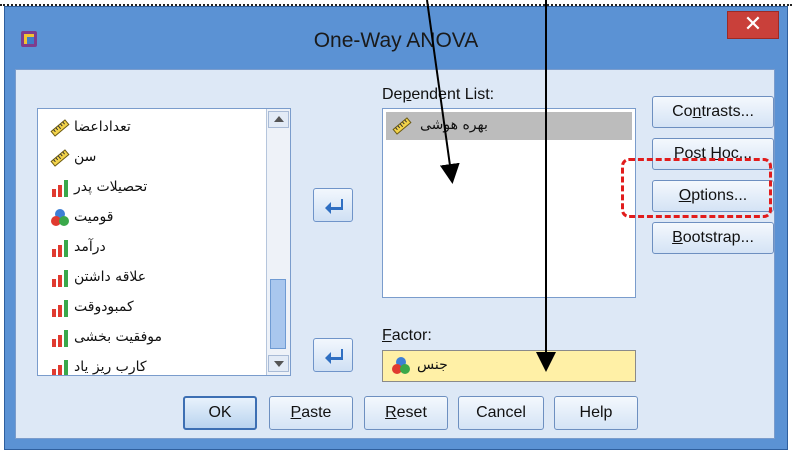 The width and height of the screenshot is (792, 456). Describe the element at coordinates (278, 314) in the screenshot. I see `scroll-thumb` at that location.